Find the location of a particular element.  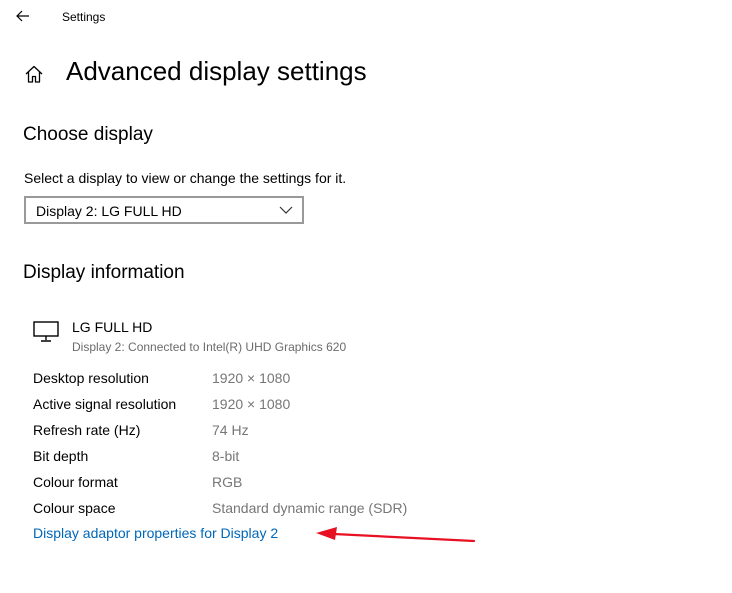

monitor-name: LG FULL HD is located at coordinates (112, 327).